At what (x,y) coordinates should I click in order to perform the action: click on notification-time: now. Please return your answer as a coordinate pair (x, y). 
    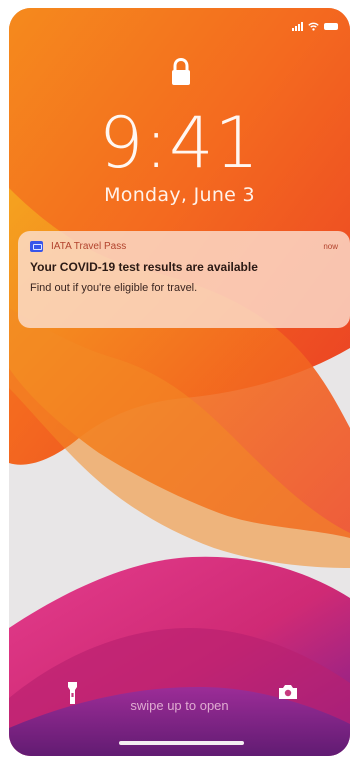
    Looking at the image, I should click on (330, 246).